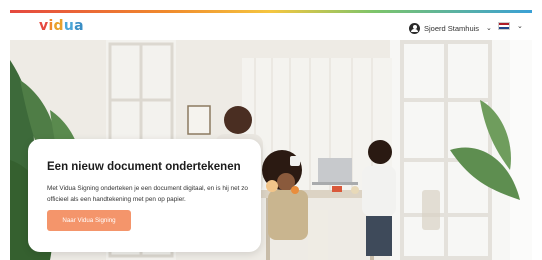 The image size is (542, 260). I want to click on netherlands-flag-icon, so click(504, 26).